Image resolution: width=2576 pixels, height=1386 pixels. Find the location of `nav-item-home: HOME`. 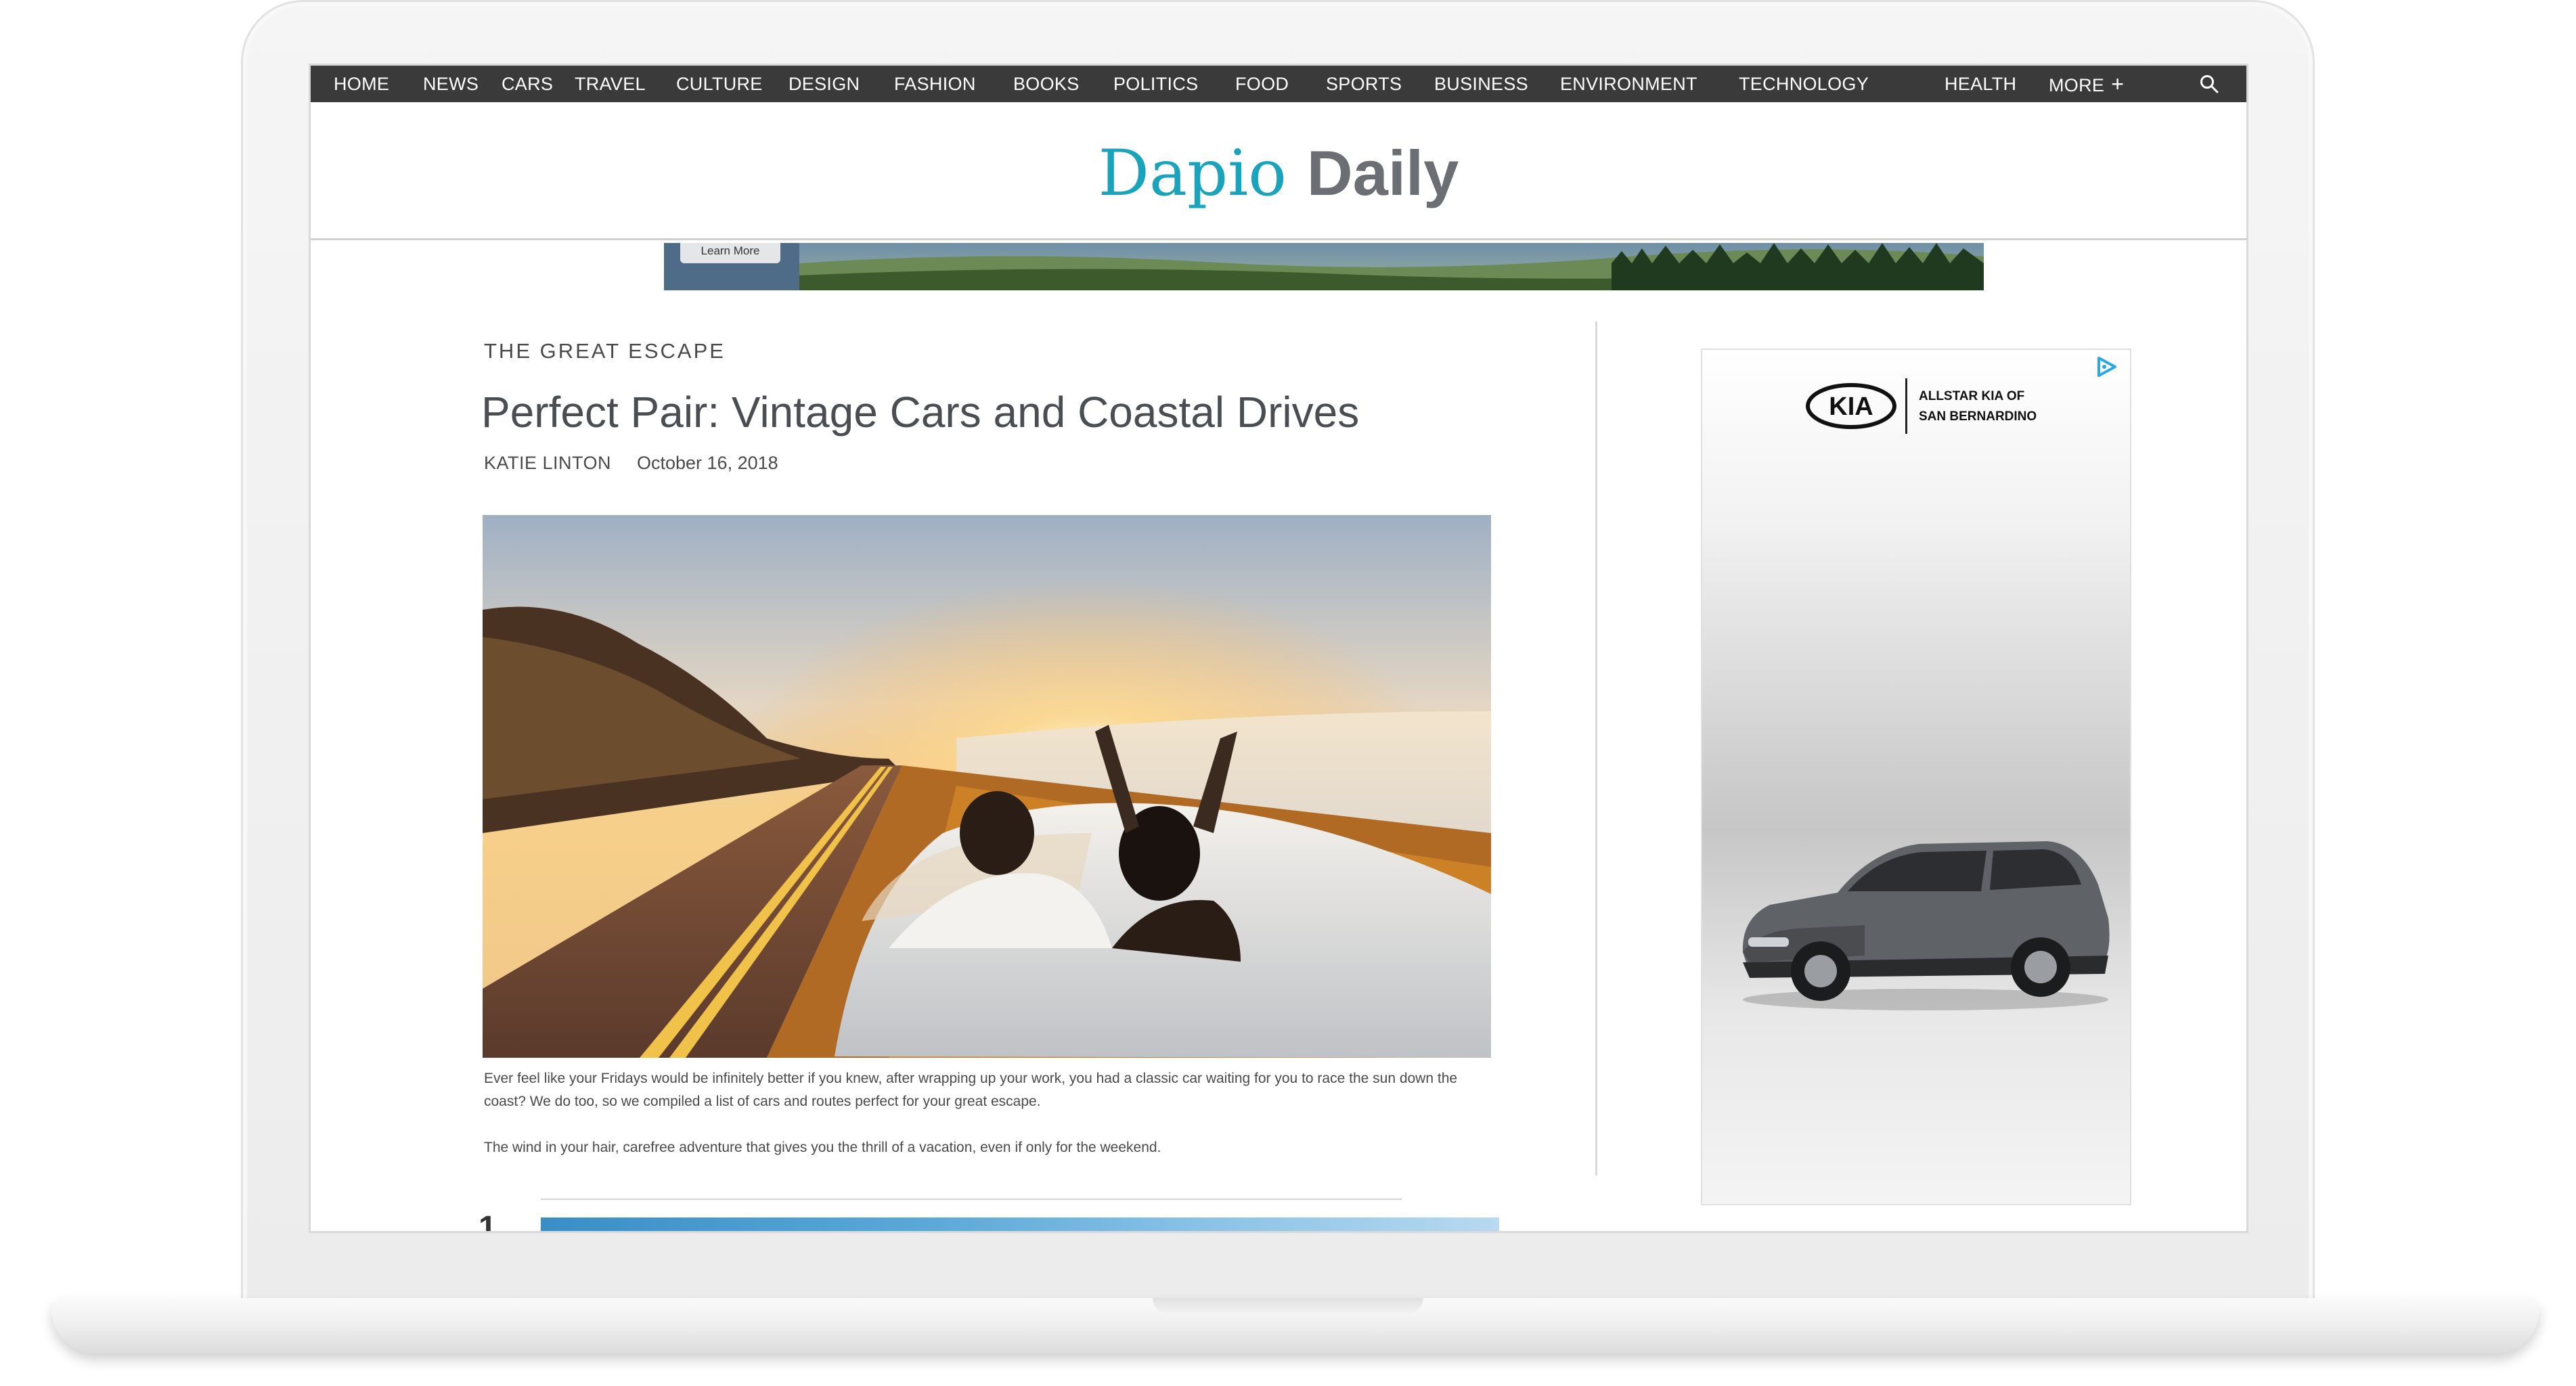

nav-item-home: HOME is located at coordinates (361, 84).